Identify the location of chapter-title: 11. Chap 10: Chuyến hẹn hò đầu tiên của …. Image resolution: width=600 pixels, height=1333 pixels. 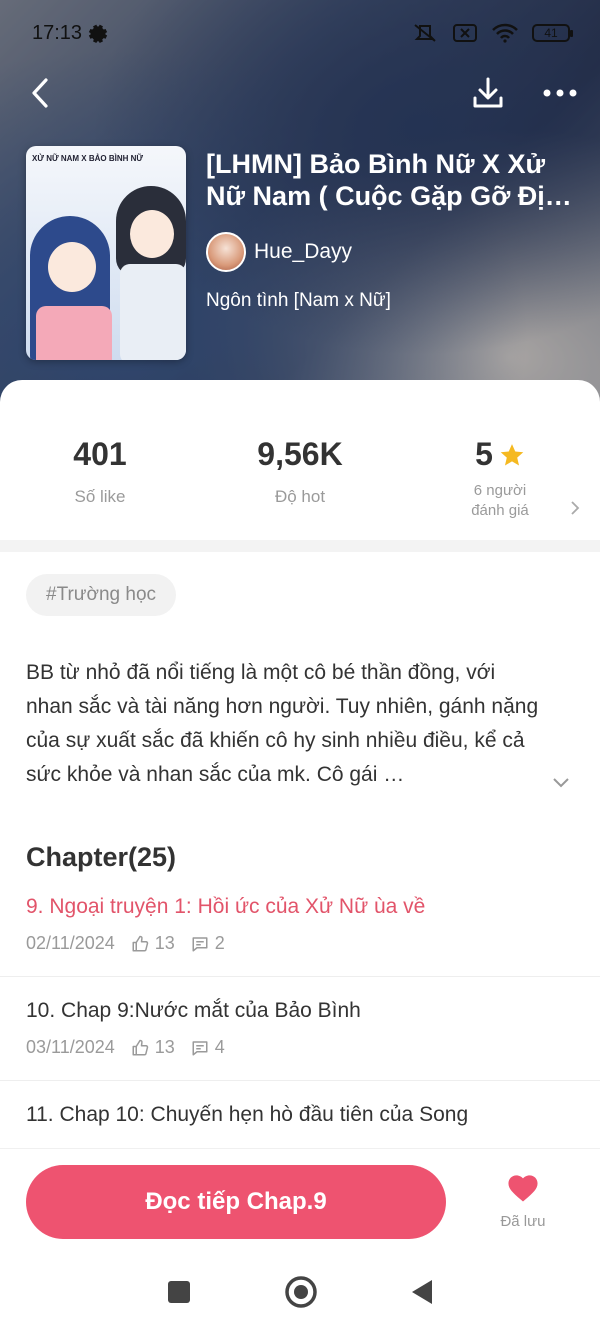
(247, 1114).